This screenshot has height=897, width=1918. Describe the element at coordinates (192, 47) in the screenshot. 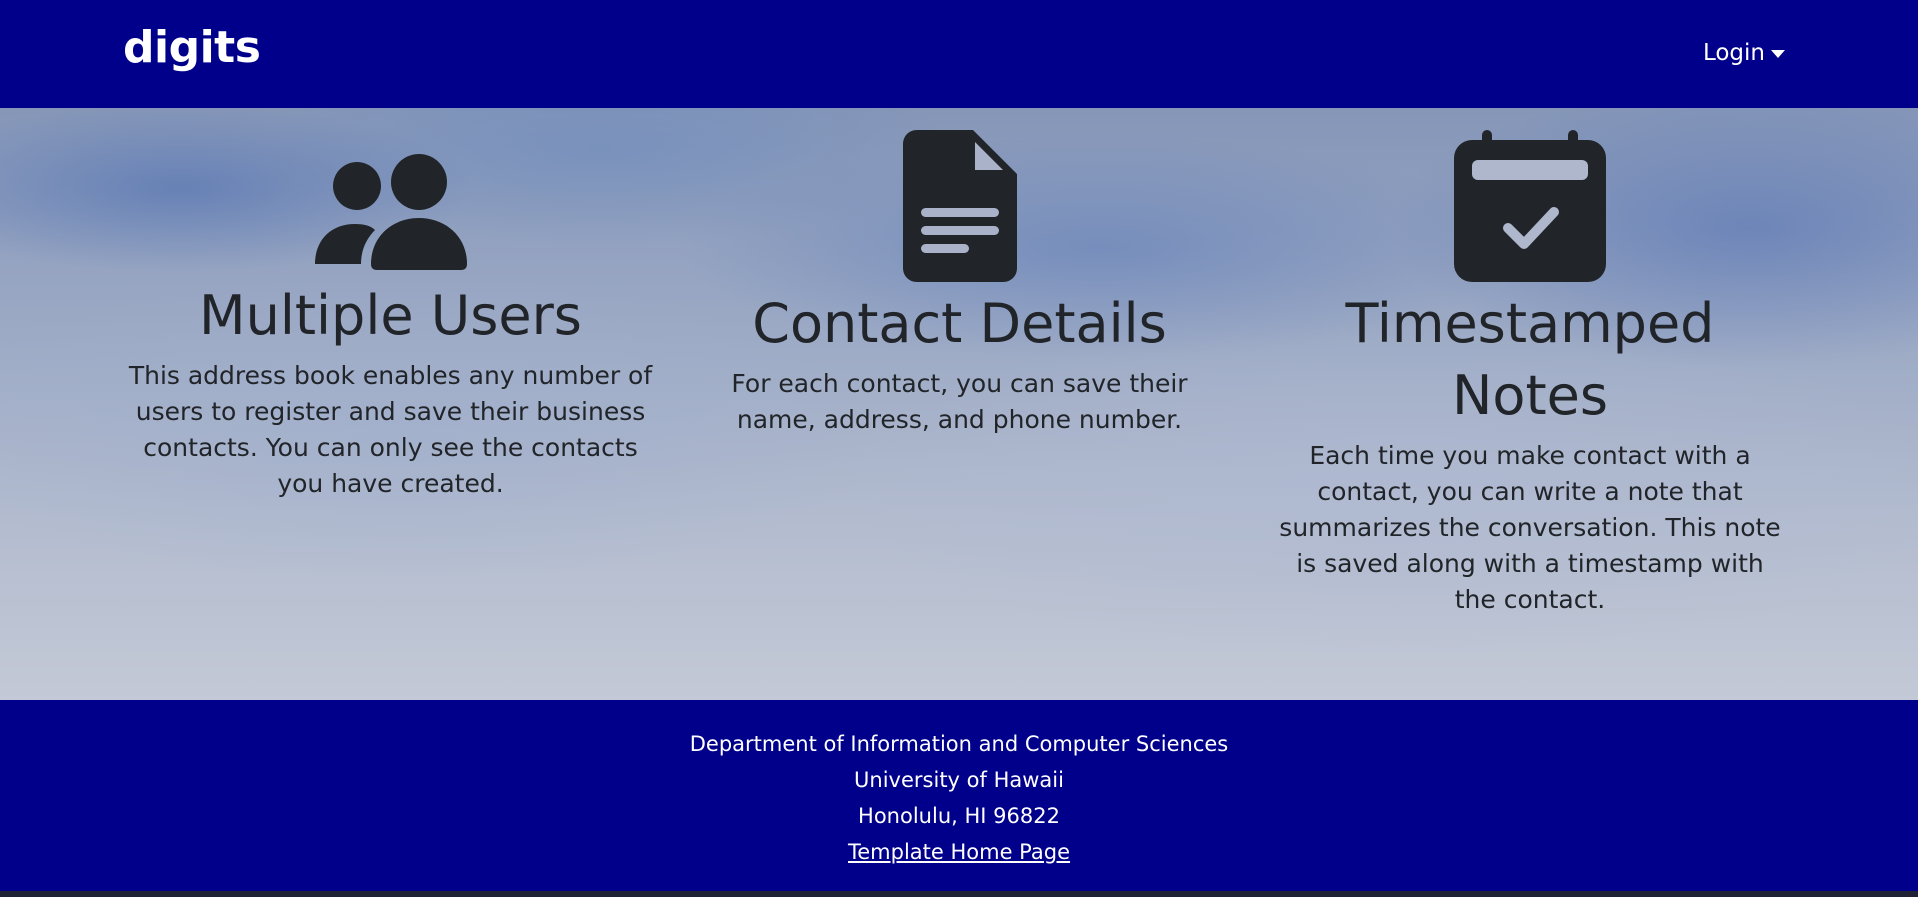

I see `brand-logo: digits` at that location.